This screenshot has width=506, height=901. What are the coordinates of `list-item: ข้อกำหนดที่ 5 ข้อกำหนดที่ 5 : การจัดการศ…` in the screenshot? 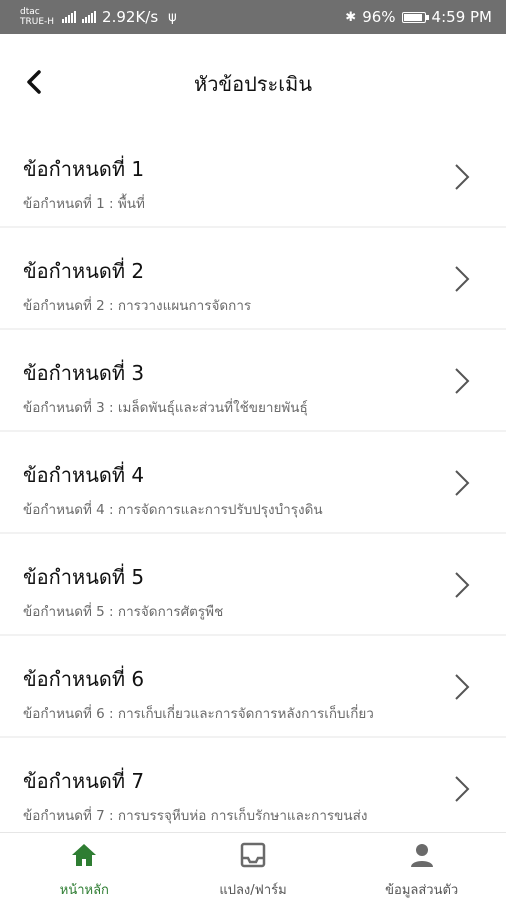 It's located at (253, 584).